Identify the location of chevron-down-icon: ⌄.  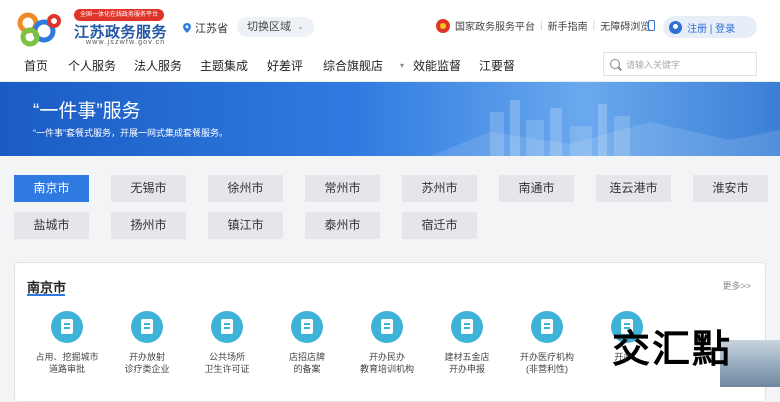
(300, 26).